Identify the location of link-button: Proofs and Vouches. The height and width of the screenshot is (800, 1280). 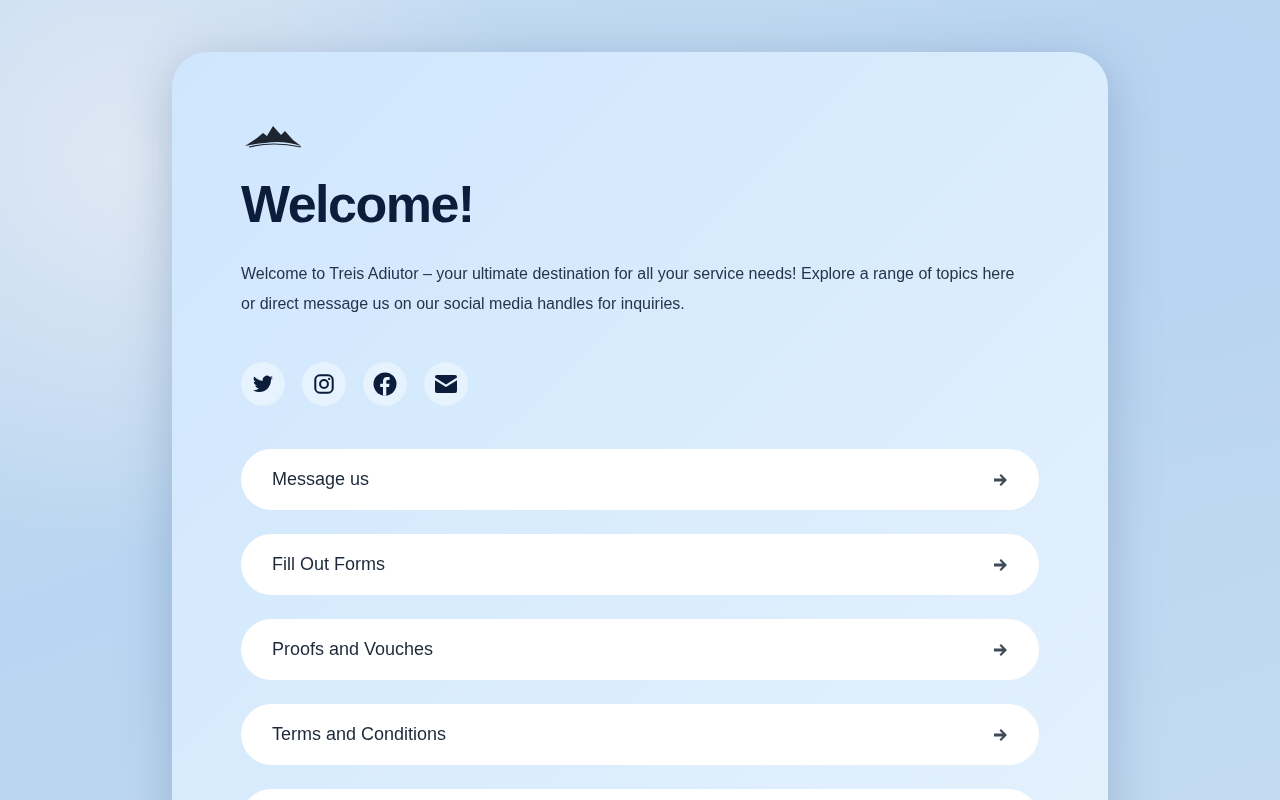
(640, 650).